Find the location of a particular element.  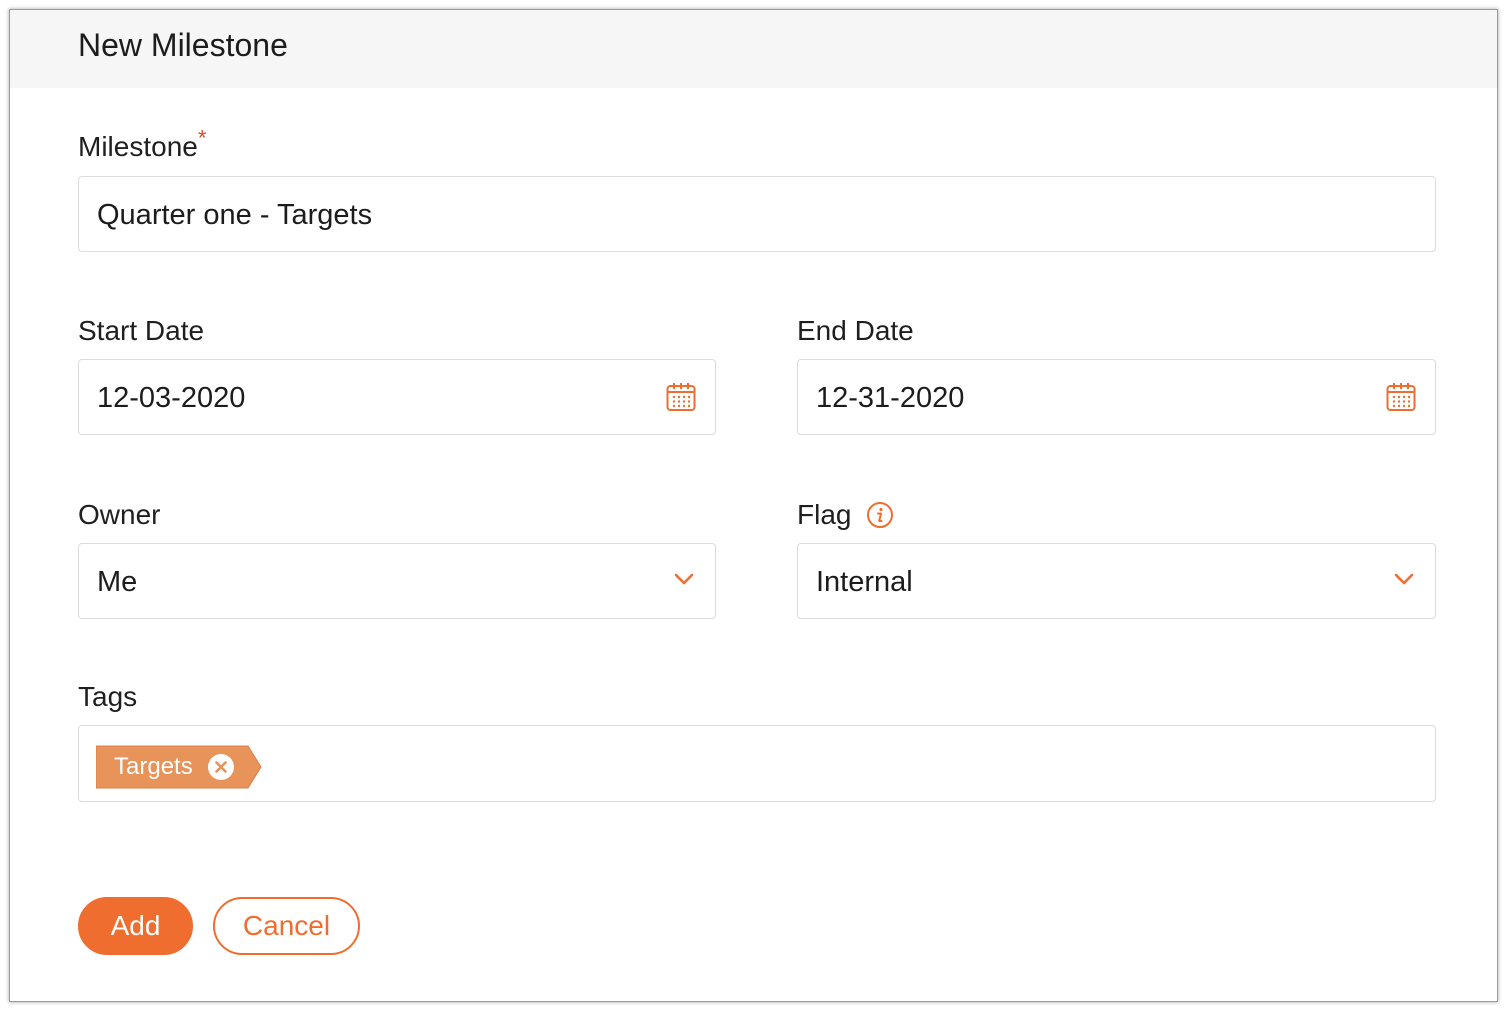

start-date-value: 12-03-2020 is located at coordinates (171, 398).